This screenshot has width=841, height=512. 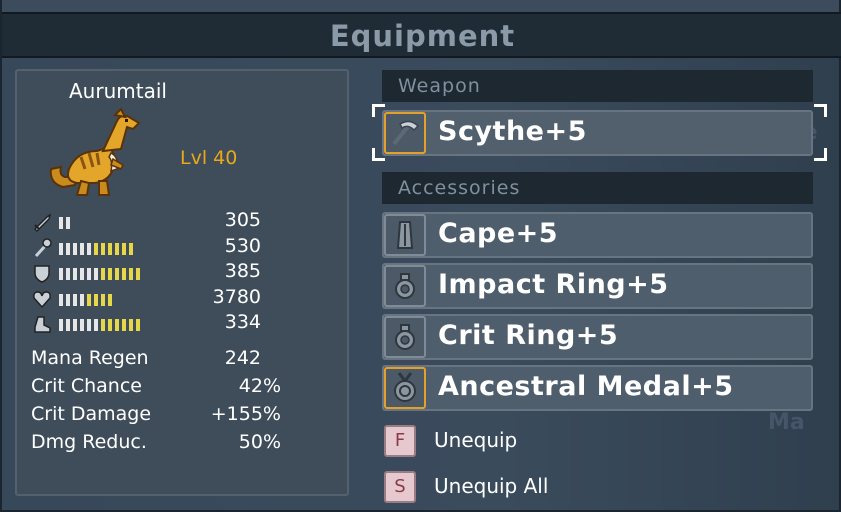 I want to click on weapon-name: Scythe+5, so click(x=512, y=131).